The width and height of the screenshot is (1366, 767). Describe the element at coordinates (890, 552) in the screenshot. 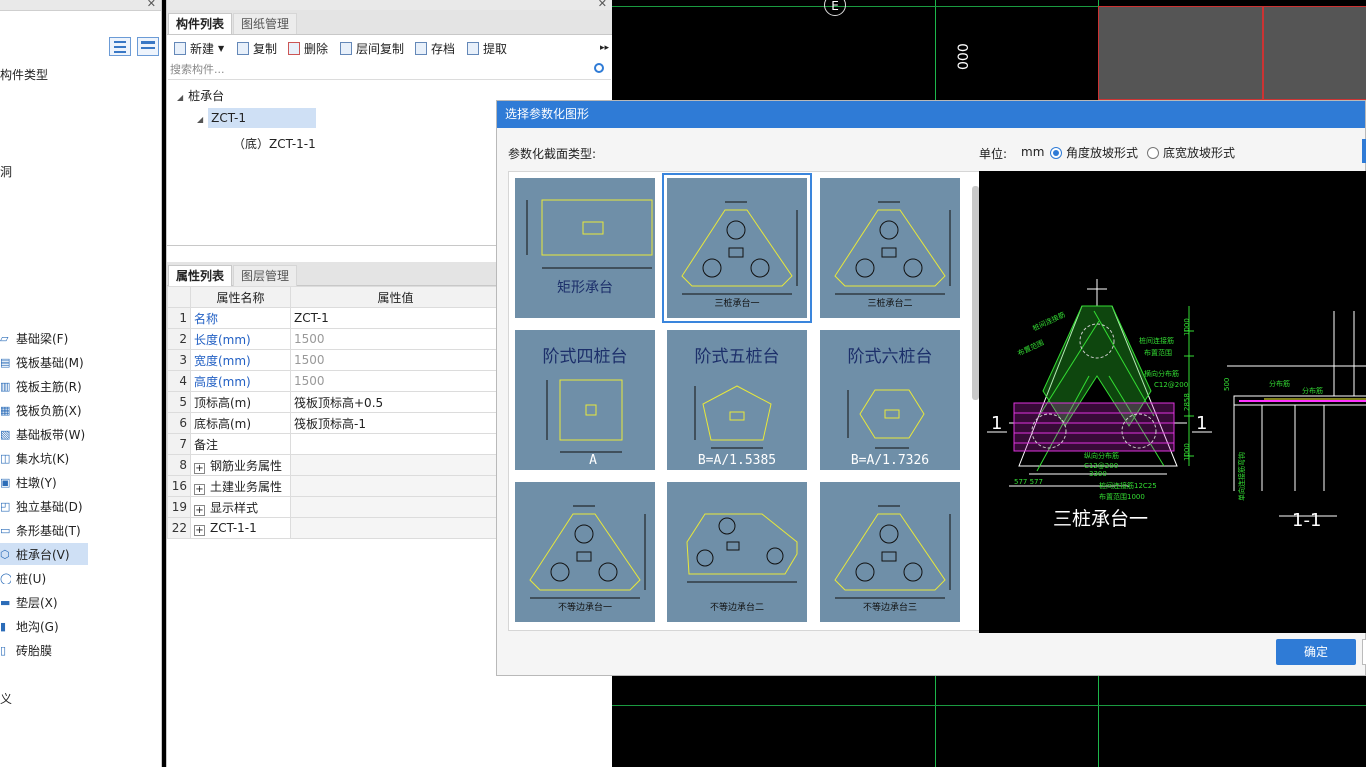

I see `shape-option: 不等边承台三` at that location.